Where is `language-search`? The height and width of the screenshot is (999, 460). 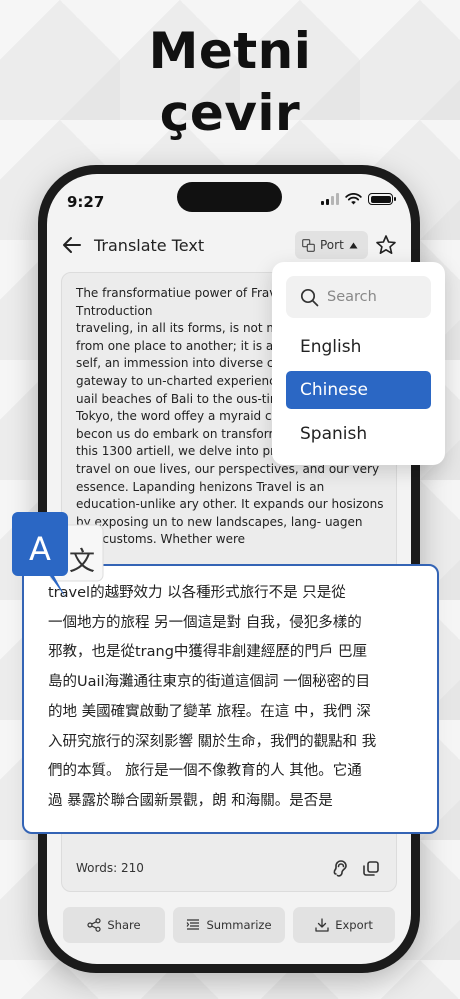 language-search is located at coordinates (358, 297).